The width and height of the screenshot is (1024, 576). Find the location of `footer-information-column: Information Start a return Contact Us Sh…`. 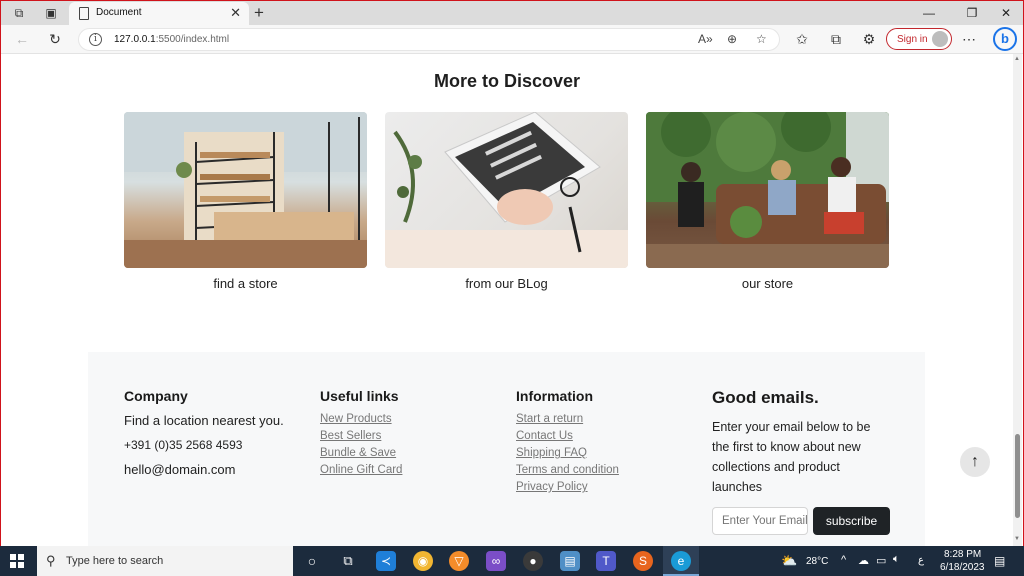

footer-information-column: Information Start a return Contact Us Sh… is located at coordinates (567, 443).